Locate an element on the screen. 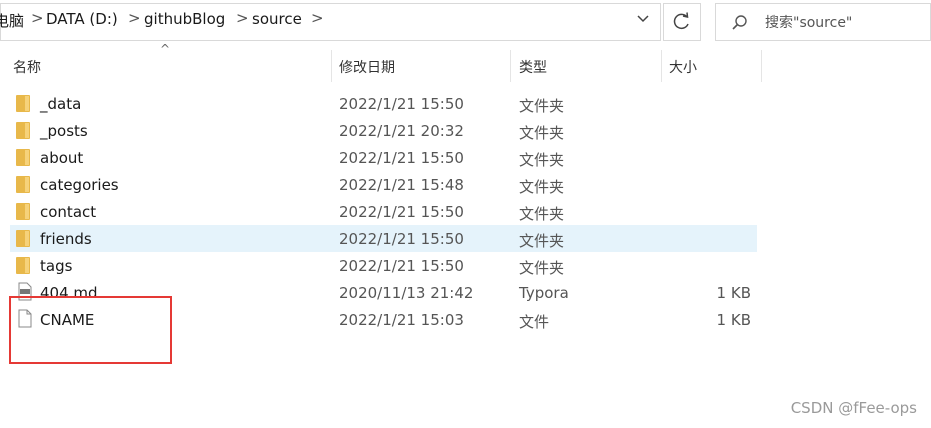 The image size is (931, 428). refresh-icon is located at coordinates (681, 21).